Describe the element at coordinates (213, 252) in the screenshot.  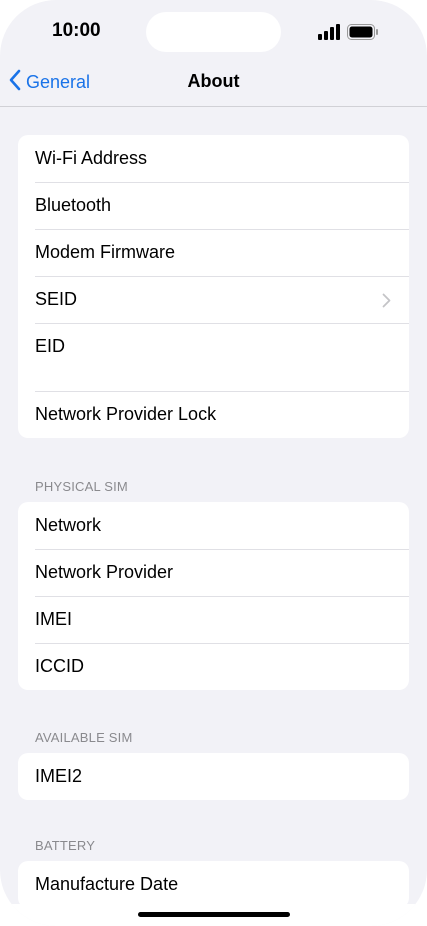
I see `row-modem-firmware: Modem Firmware` at that location.